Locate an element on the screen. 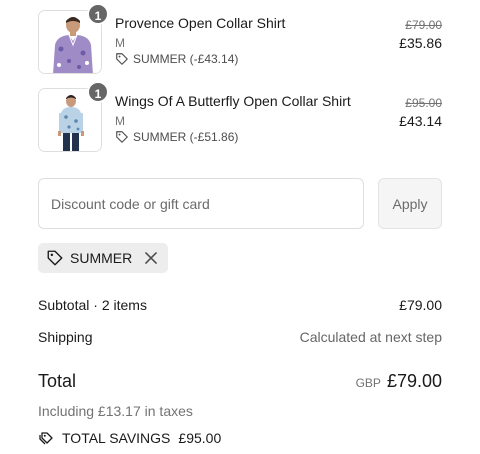  discount-code-input is located at coordinates (201, 203).